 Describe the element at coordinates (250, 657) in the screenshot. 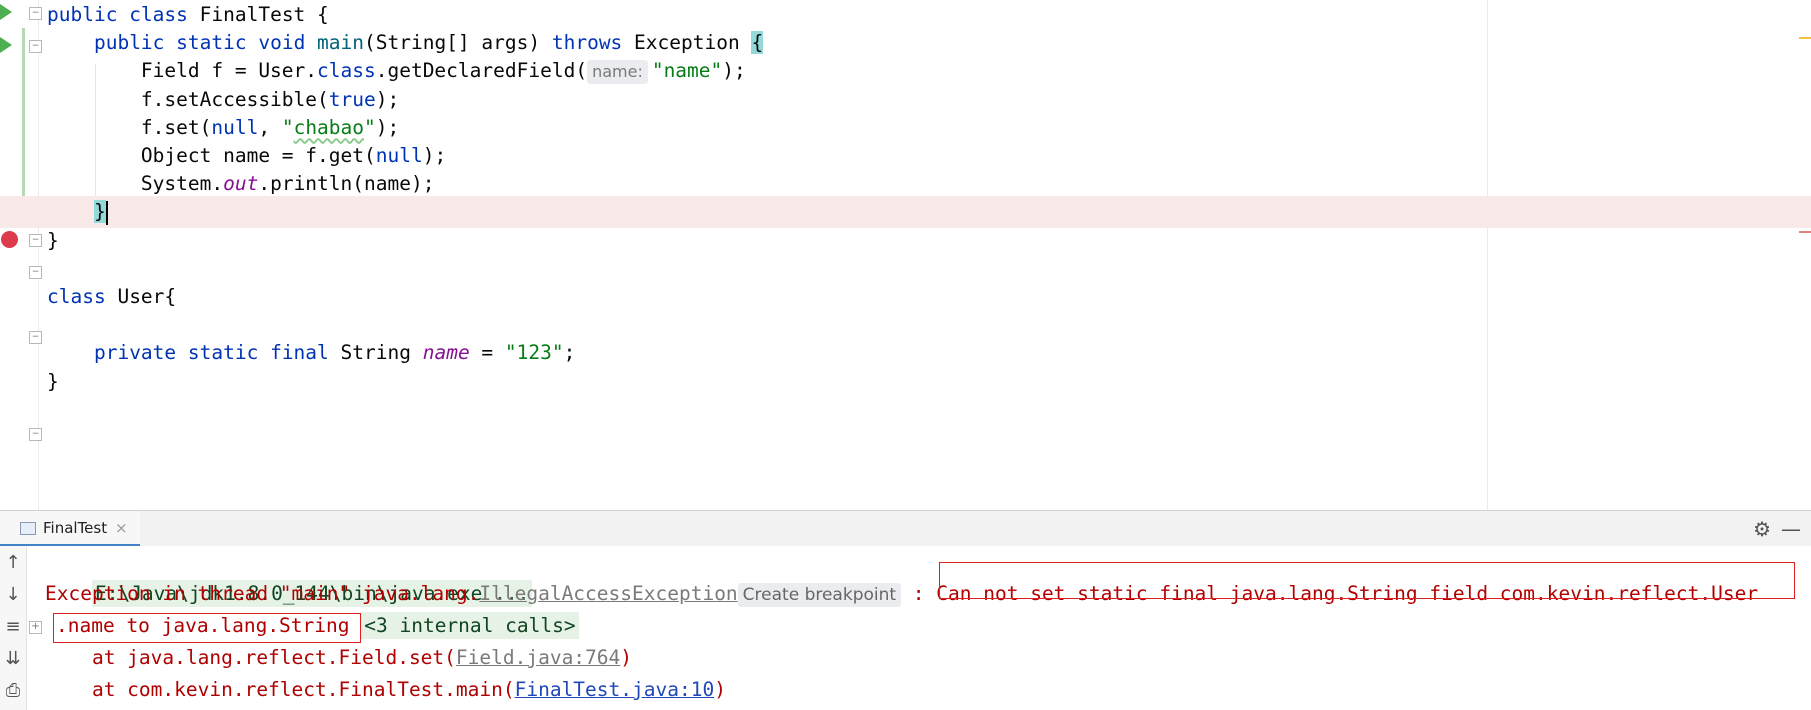

I see `trace1-prefix: at java.lang.reflect.Field.set(` at that location.